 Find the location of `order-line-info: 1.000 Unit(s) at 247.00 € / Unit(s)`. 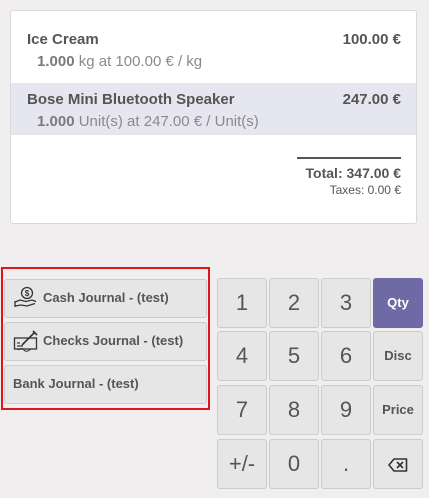

order-line-info: 1.000 Unit(s) at 247.00 € / Unit(s) is located at coordinates (148, 121).